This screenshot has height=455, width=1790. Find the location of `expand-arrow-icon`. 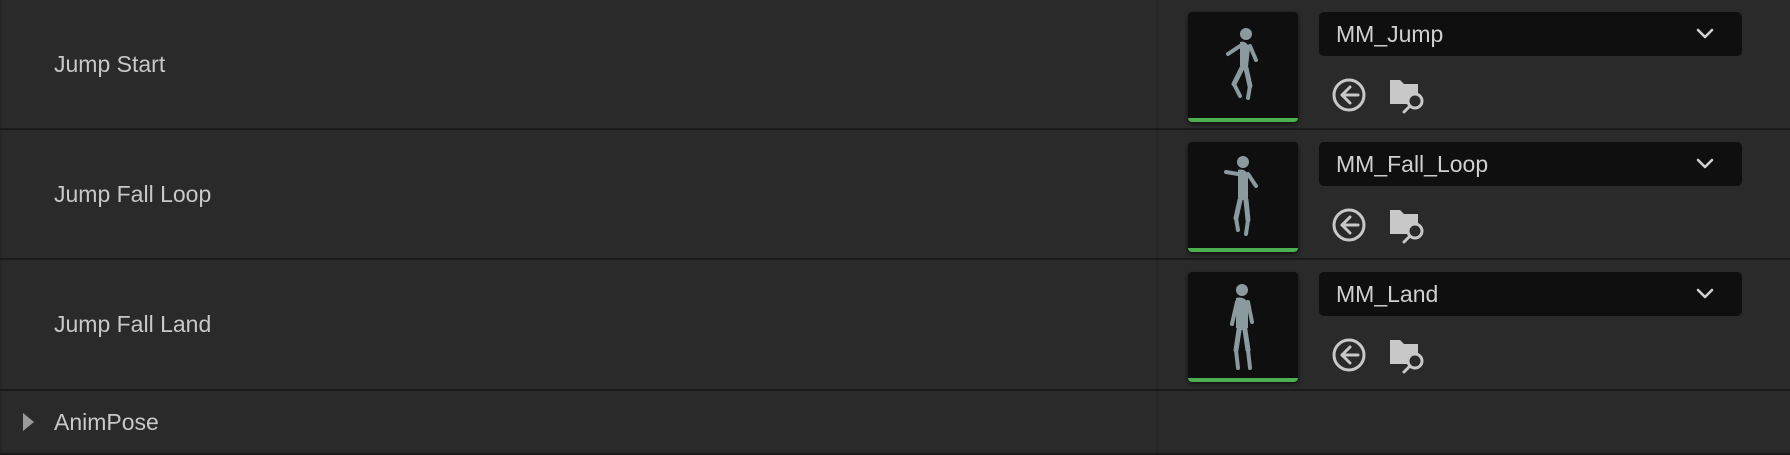

expand-arrow-icon is located at coordinates (28, 422).